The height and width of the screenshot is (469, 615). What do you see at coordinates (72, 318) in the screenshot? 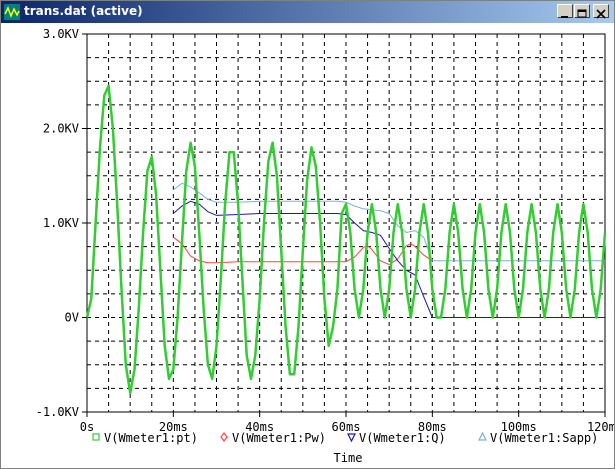
I see `y-tick-label: 0V` at bounding box center [72, 318].